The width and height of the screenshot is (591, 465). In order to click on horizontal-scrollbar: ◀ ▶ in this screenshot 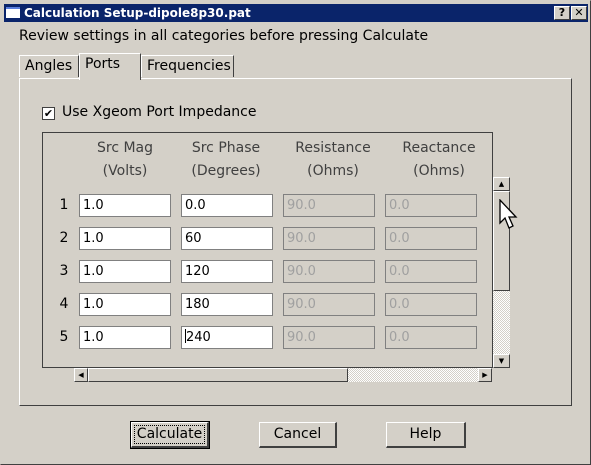, I will do `click(283, 375)`.